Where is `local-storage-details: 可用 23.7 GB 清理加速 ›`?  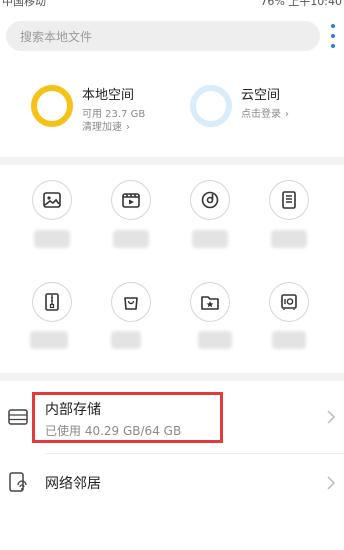 local-storage-details: 可用 23.7 GB 清理加速 › is located at coordinates (113, 121).